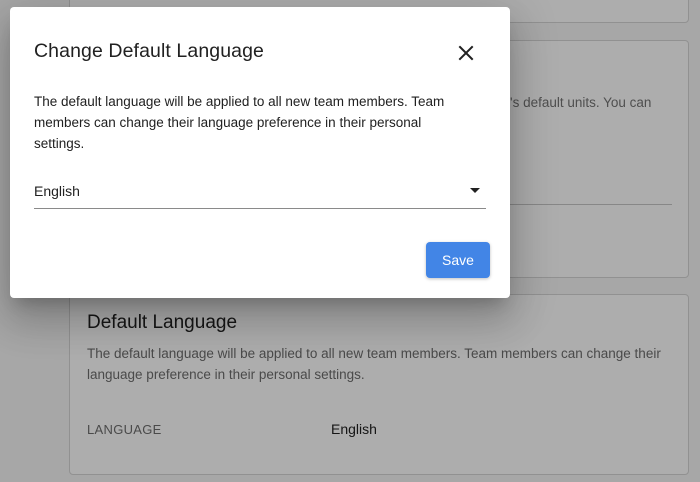 Image resolution: width=700 pixels, height=482 pixels. I want to click on save-button: Save, so click(458, 260).